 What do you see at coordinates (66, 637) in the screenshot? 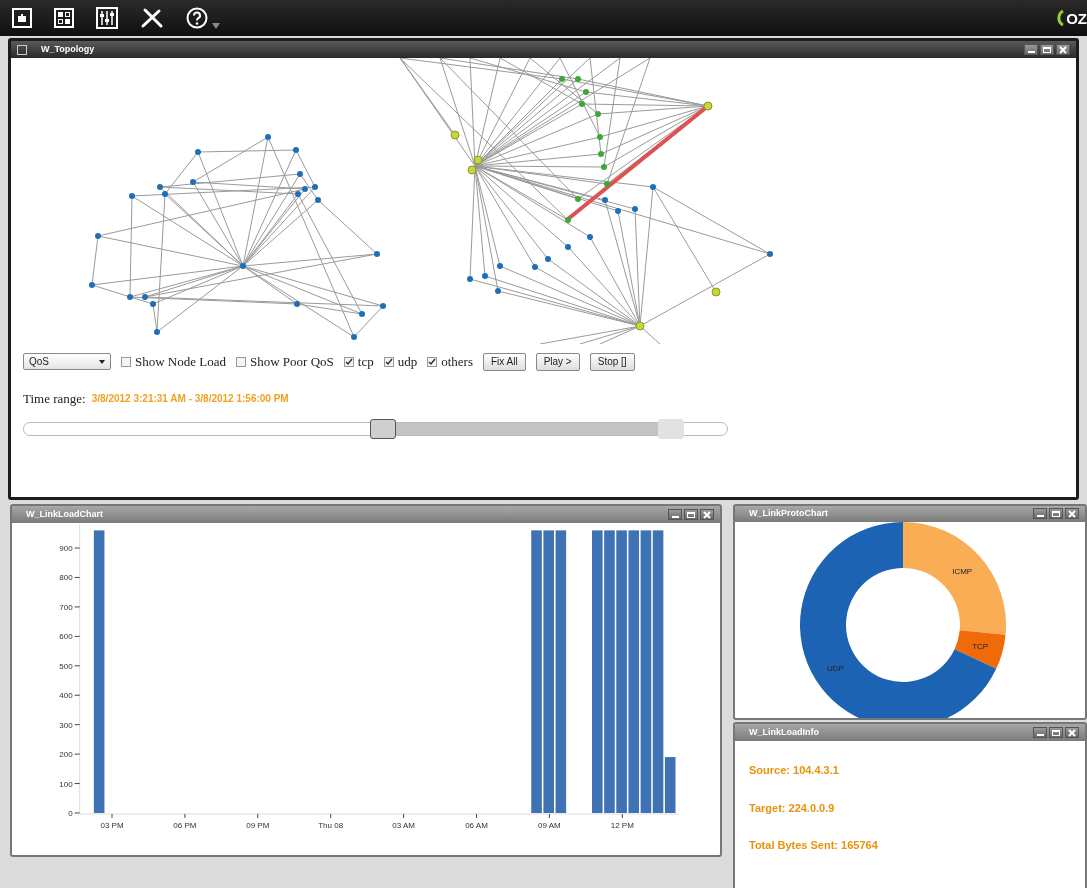
I see `y-tick-label: 600` at bounding box center [66, 637].